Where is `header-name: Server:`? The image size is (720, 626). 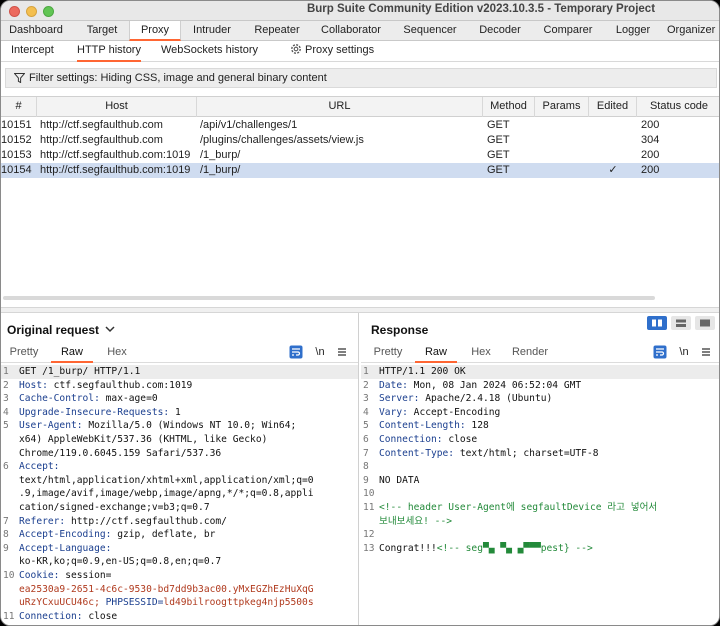
header-name: Server: is located at coordinates (399, 399).